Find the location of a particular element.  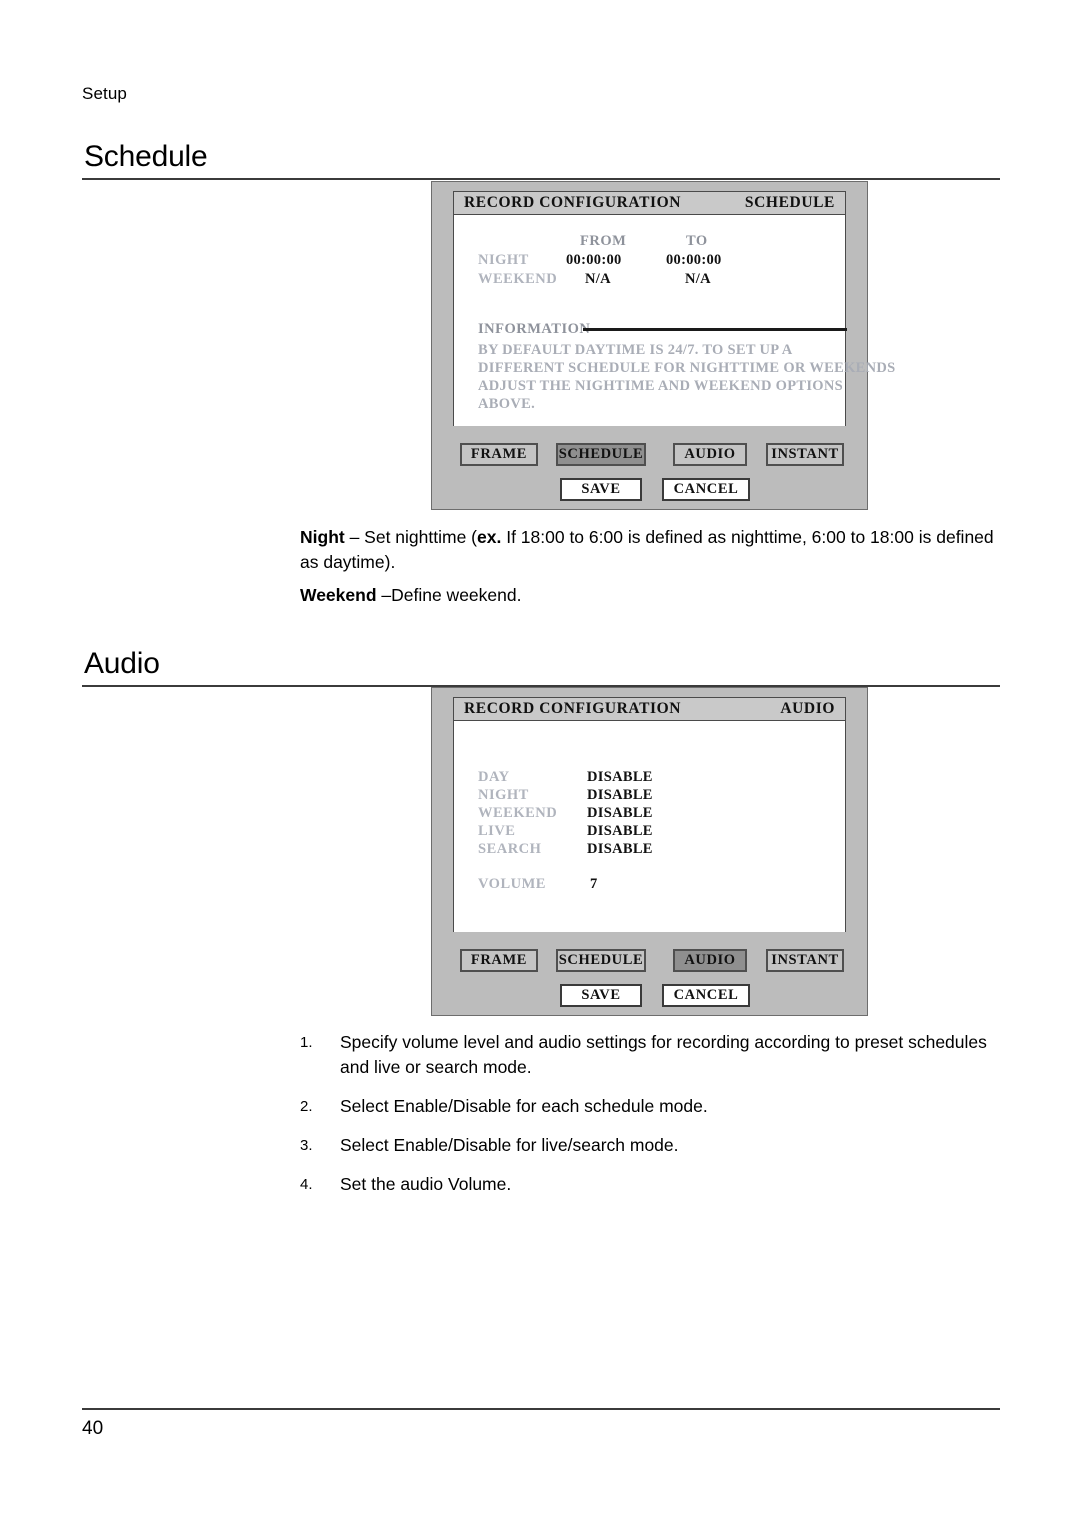

list-item-number: 1. is located at coordinates (306, 1042).